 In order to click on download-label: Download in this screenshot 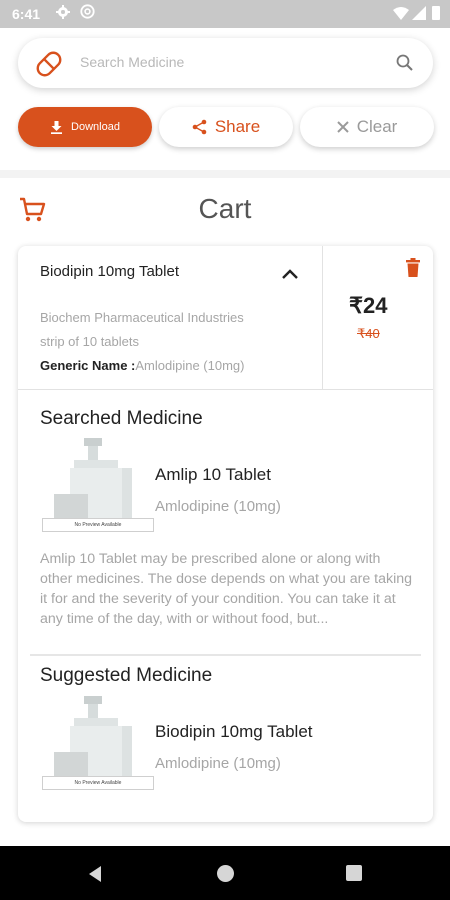, I will do `click(95, 127)`.